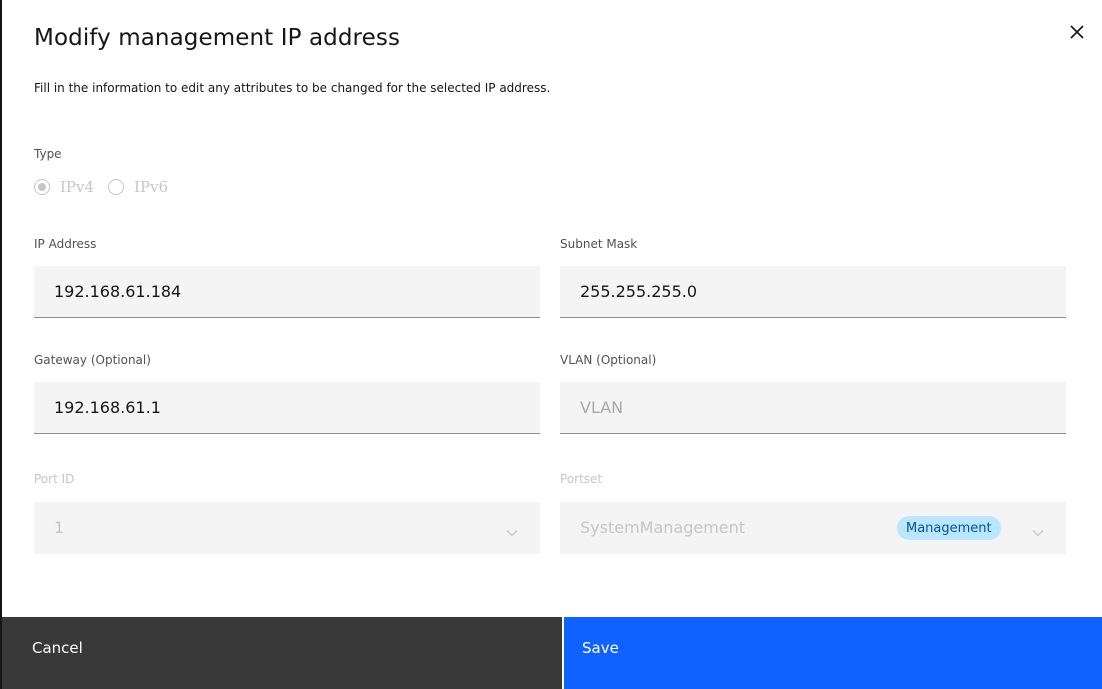 Image resolution: width=1102 pixels, height=689 pixels. I want to click on vlan-input: VLAN, so click(813, 408).